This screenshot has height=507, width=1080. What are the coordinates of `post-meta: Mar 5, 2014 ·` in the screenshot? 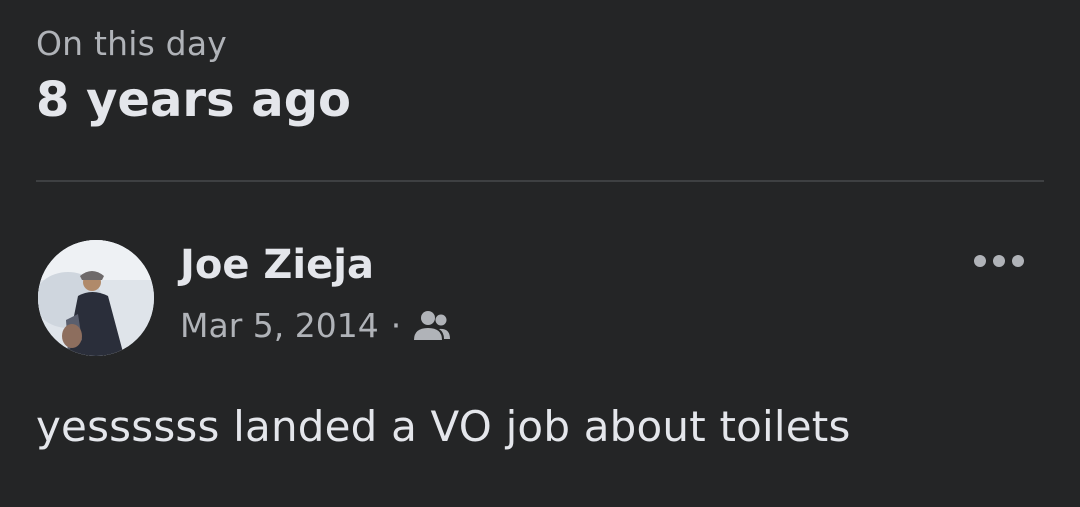 It's located at (315, 325).